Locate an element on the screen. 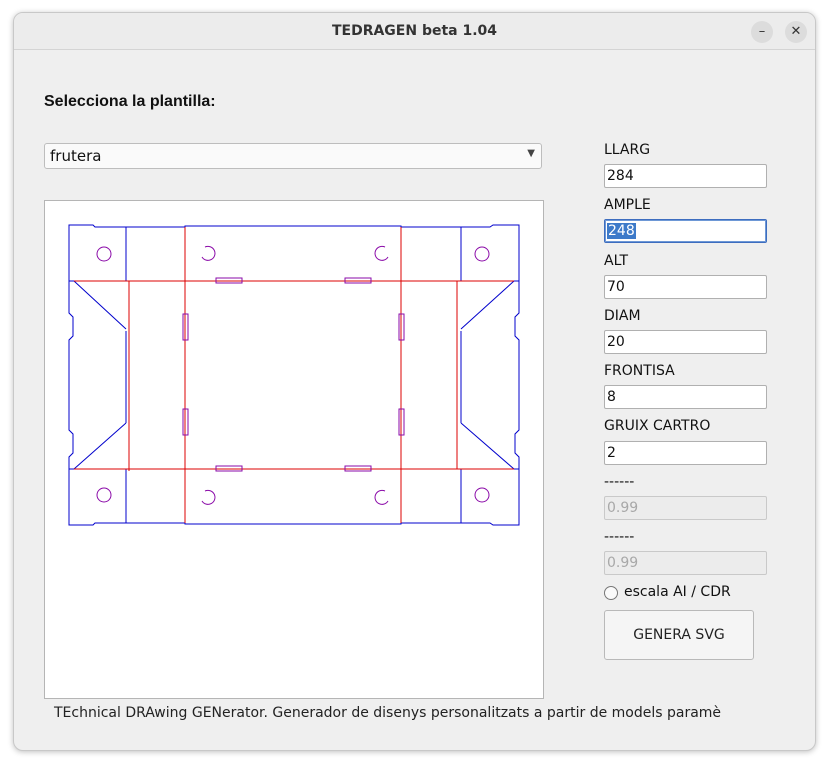 The image size is (828, 766). title-bar: TEDRAGEN beta 1.04 – ✕ is located at coordinates (414, 31).